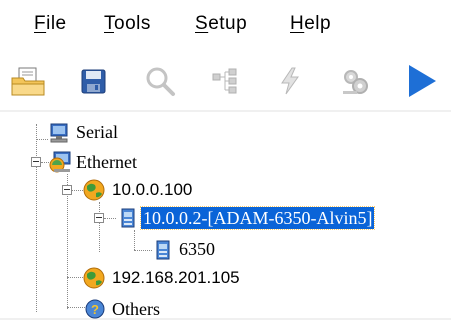 Image resolution: width=451 pixels, height=320 pixels. What do you see at coordinates (152, 190) in the screenshot?
I see `tree-node-host-1: 10.0.0.100` at bounding box center [152, 190].